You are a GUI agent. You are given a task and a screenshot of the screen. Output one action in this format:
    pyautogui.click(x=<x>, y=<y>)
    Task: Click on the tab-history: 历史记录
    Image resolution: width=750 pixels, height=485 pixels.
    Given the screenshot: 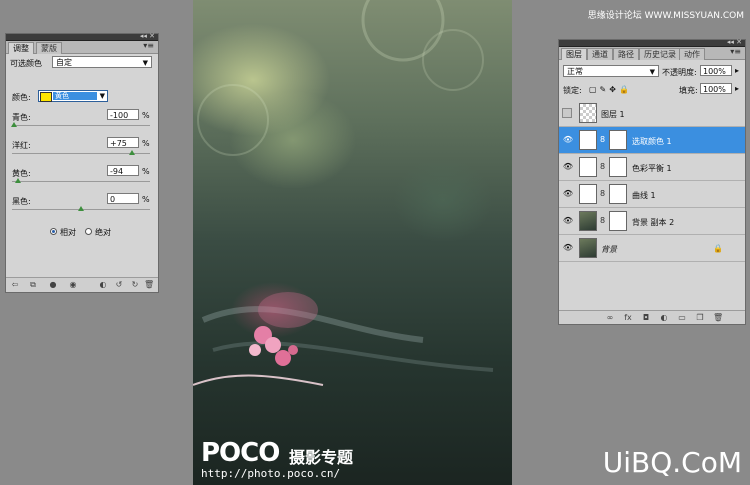 What is the action you would take?
    pyautogui.click(x=660, y=54)
    